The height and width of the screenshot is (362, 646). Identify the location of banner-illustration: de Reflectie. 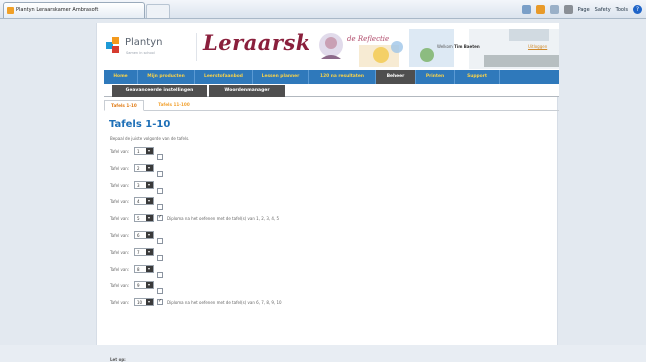
(434, 47).